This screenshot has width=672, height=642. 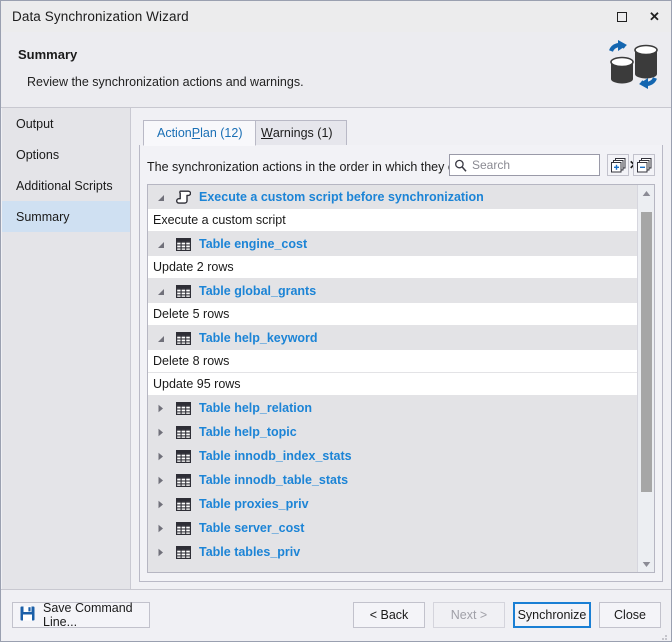 What do you see at coordinates (66, 154) in the screenshot?
I see `sidebar-item-options: Options` at bounding box center [66, 154].